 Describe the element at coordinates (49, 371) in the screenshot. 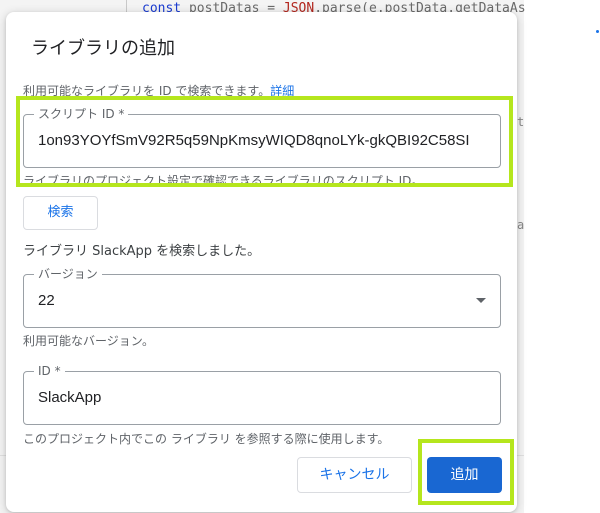

I see `identifier-label: ID *` at that location.